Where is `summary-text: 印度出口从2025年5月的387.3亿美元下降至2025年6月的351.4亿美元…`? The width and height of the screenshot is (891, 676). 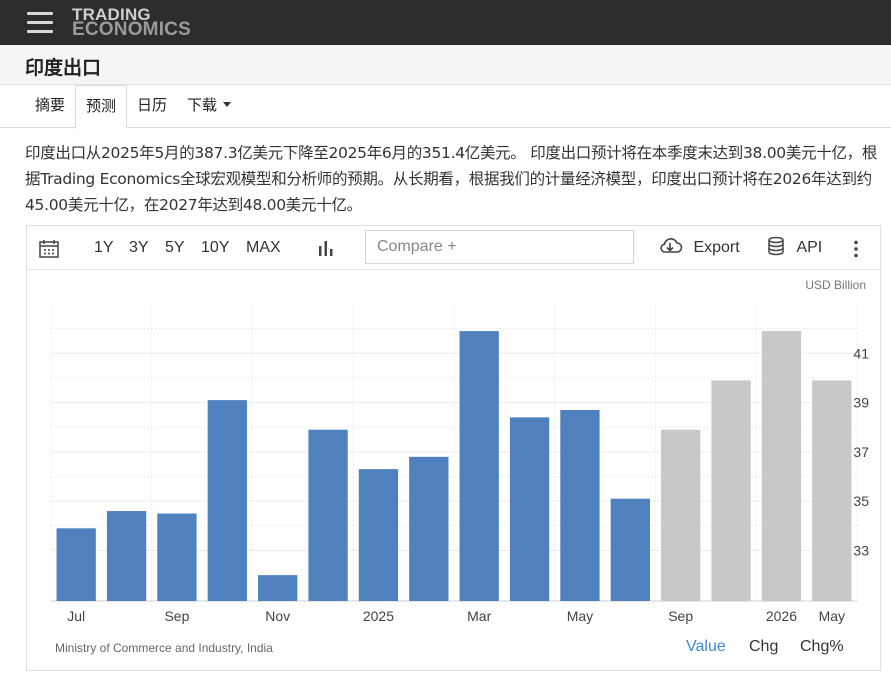 summary-text: 印度出口从2025年5月的387.3亿美元下降至2025年6月的351.4亿美元… is located at coordinates (451, 179).